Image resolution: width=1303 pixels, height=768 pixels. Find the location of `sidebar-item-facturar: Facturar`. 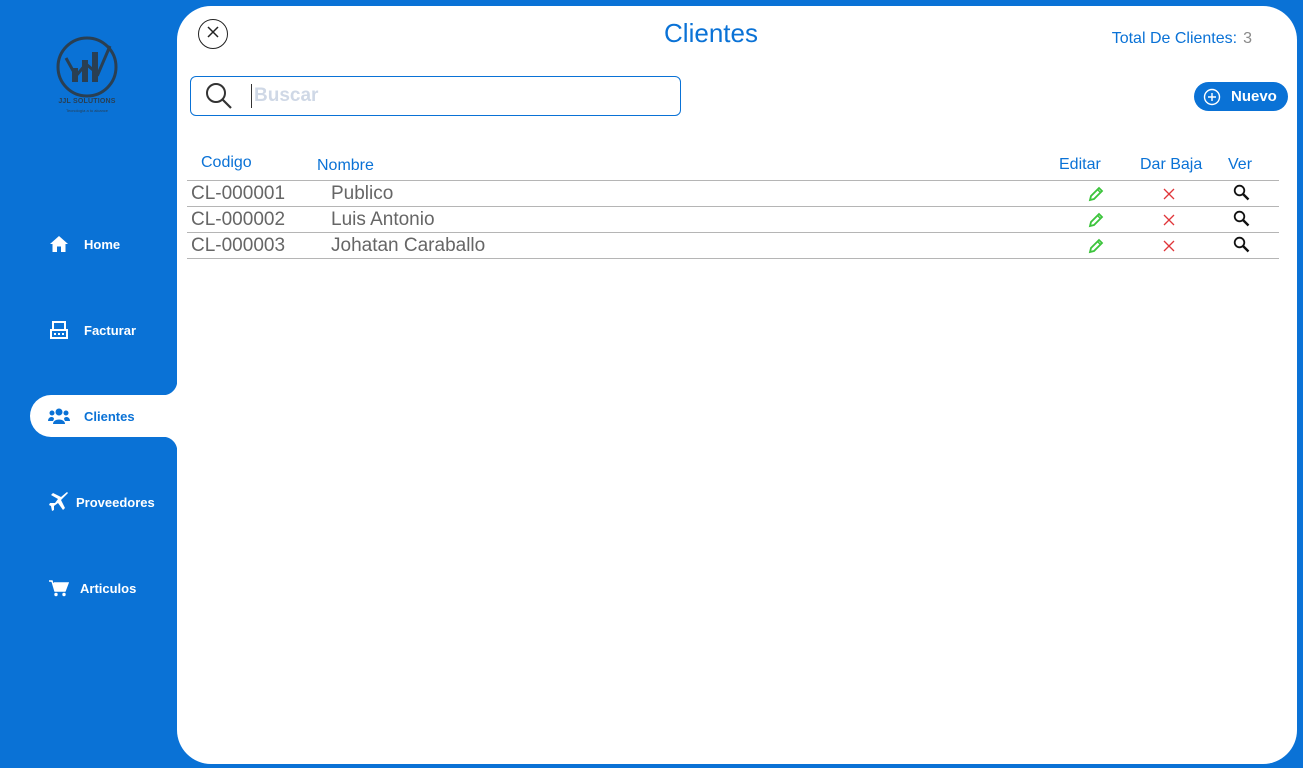

sidebar-item-facturar: Facturar is located at coordinates (103, 330).